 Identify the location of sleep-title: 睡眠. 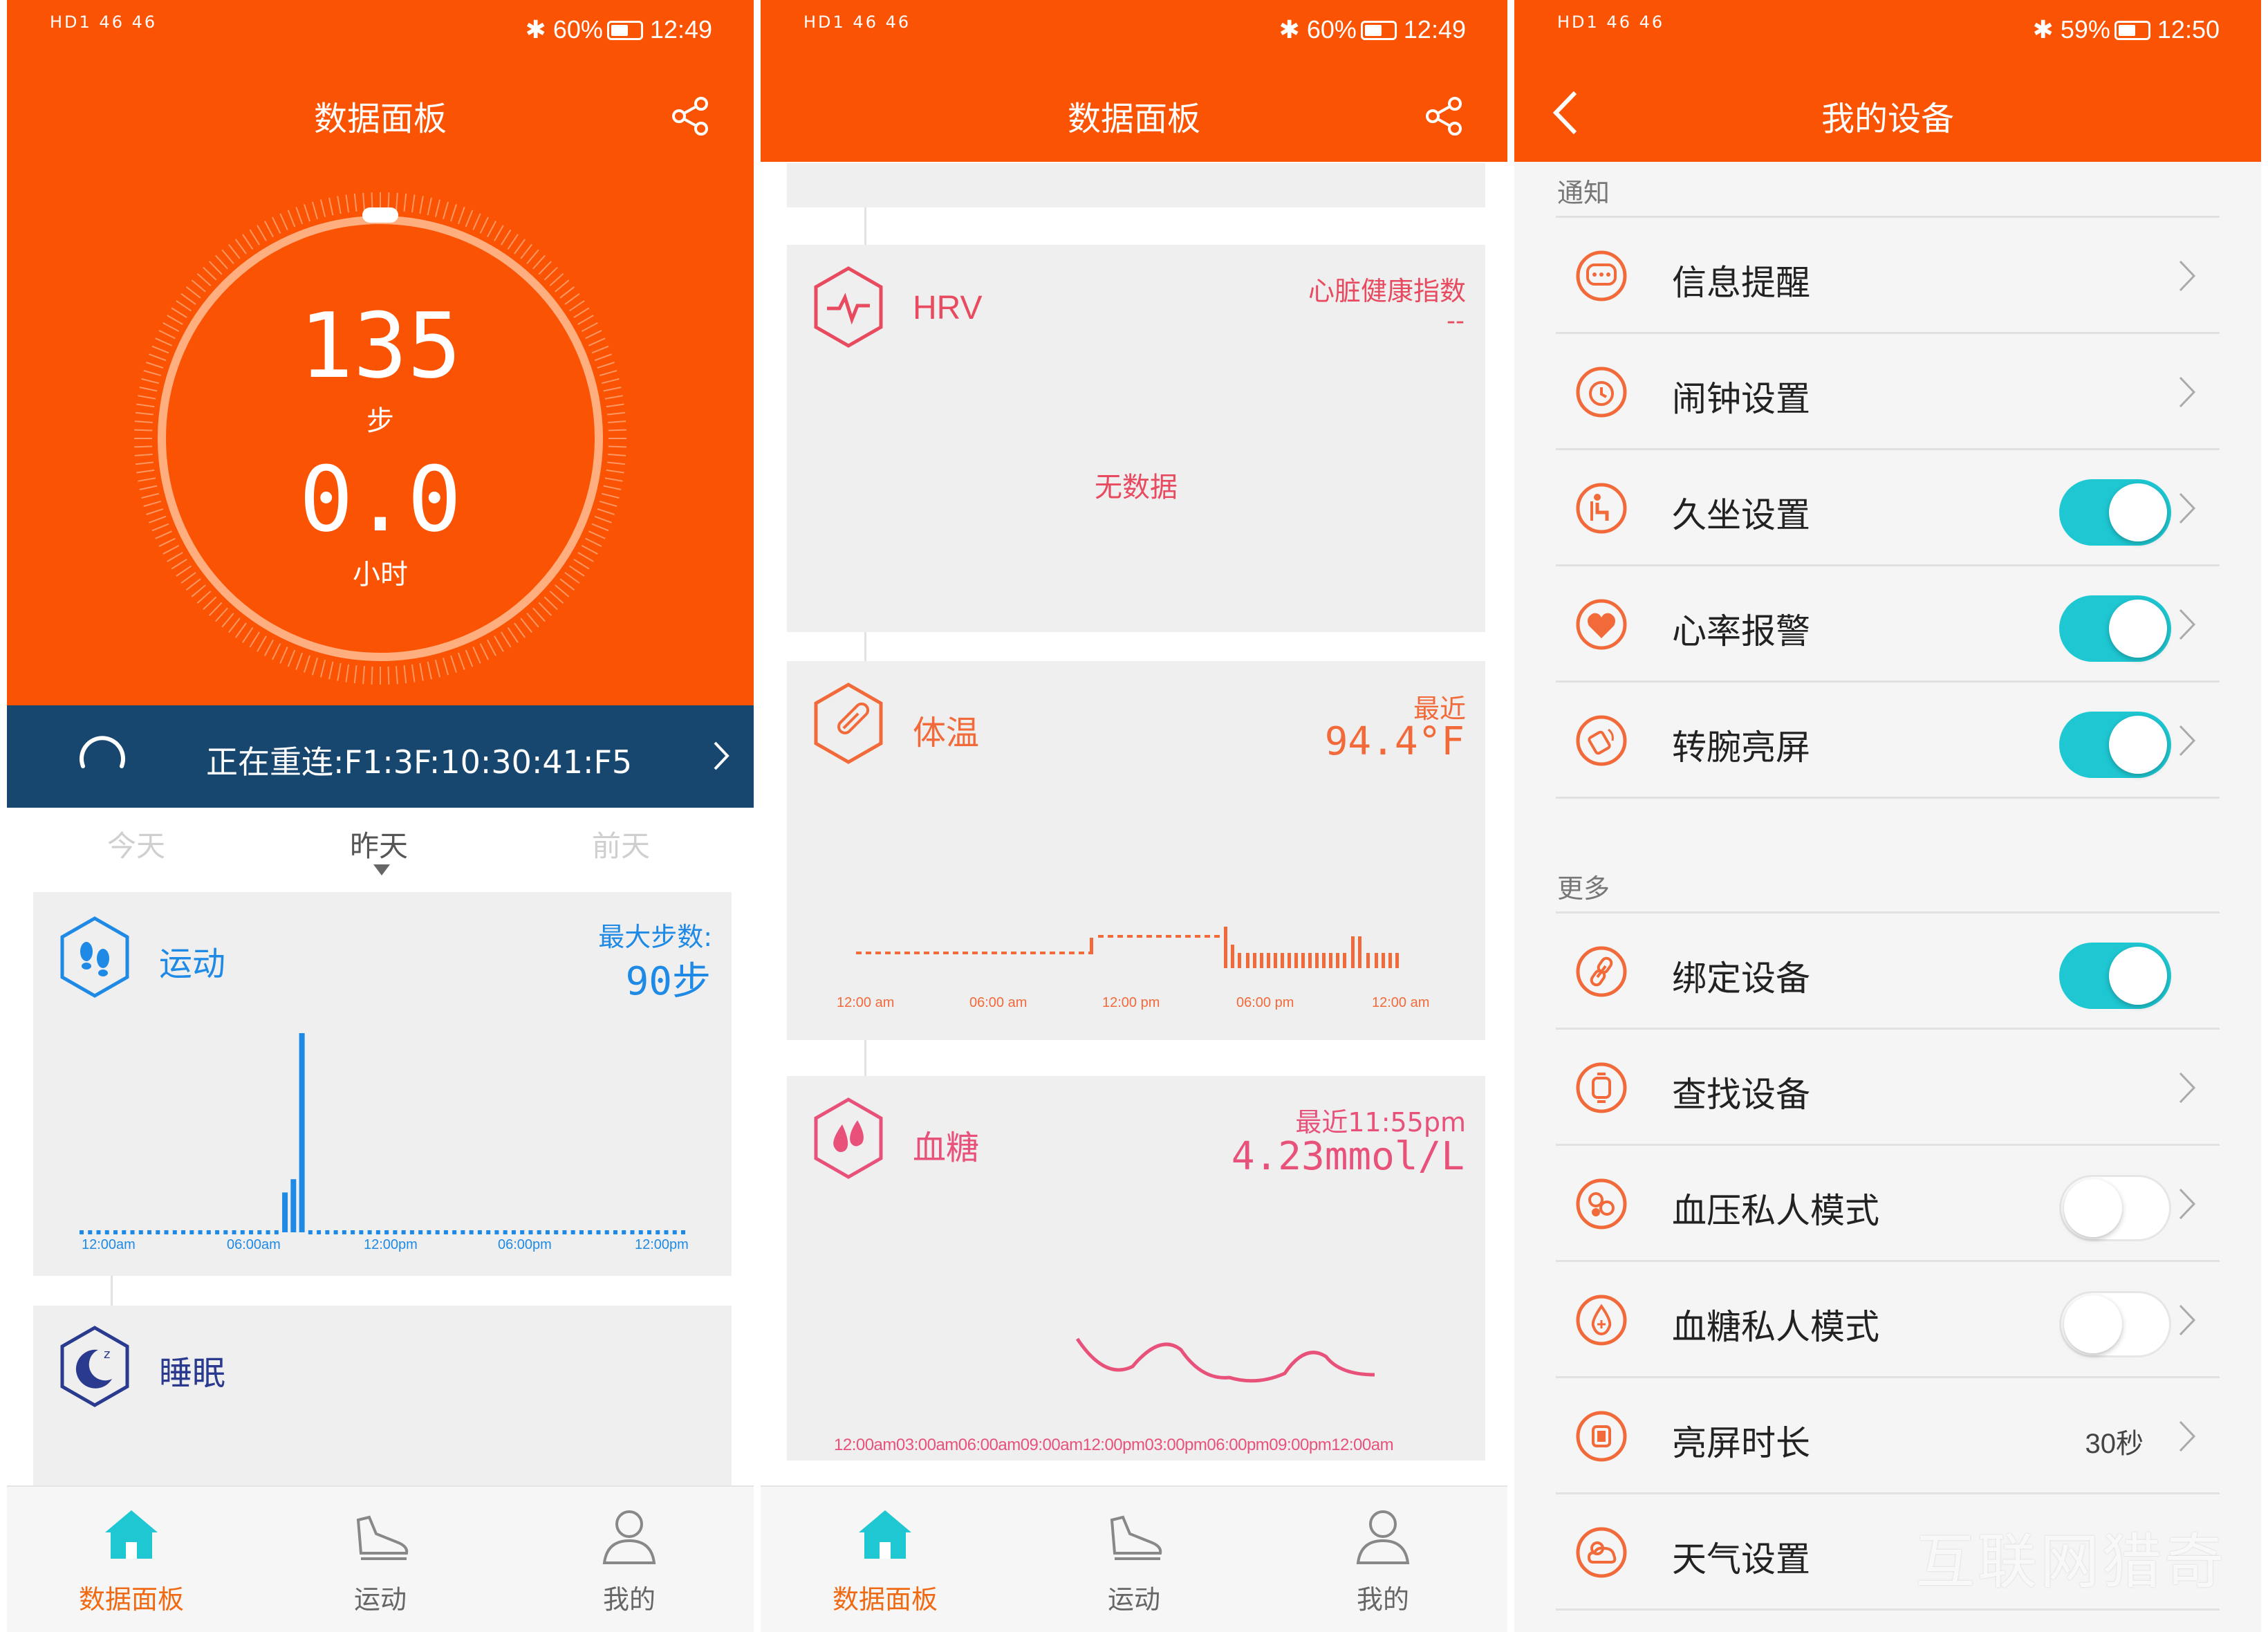
(192, 1373).